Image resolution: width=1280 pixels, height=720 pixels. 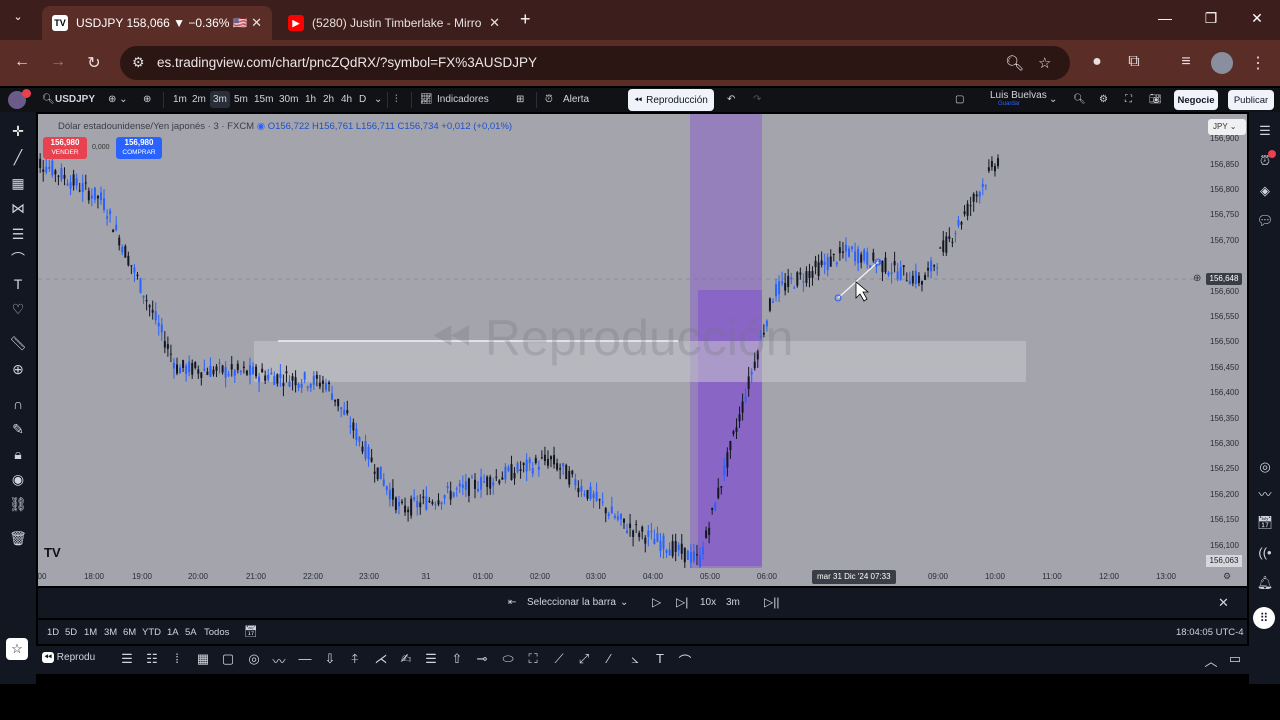 What do you see at coordinates (191, 632) in the screenshot?
I see `range-5a: 5A` at bounding box center [191, 632].